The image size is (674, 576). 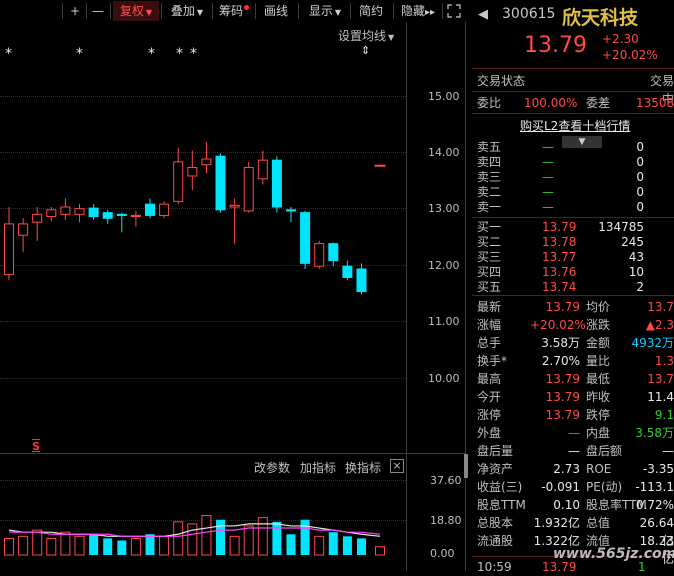 I want to click on display-button: 显示 ▼, so click(x=325, y=11).